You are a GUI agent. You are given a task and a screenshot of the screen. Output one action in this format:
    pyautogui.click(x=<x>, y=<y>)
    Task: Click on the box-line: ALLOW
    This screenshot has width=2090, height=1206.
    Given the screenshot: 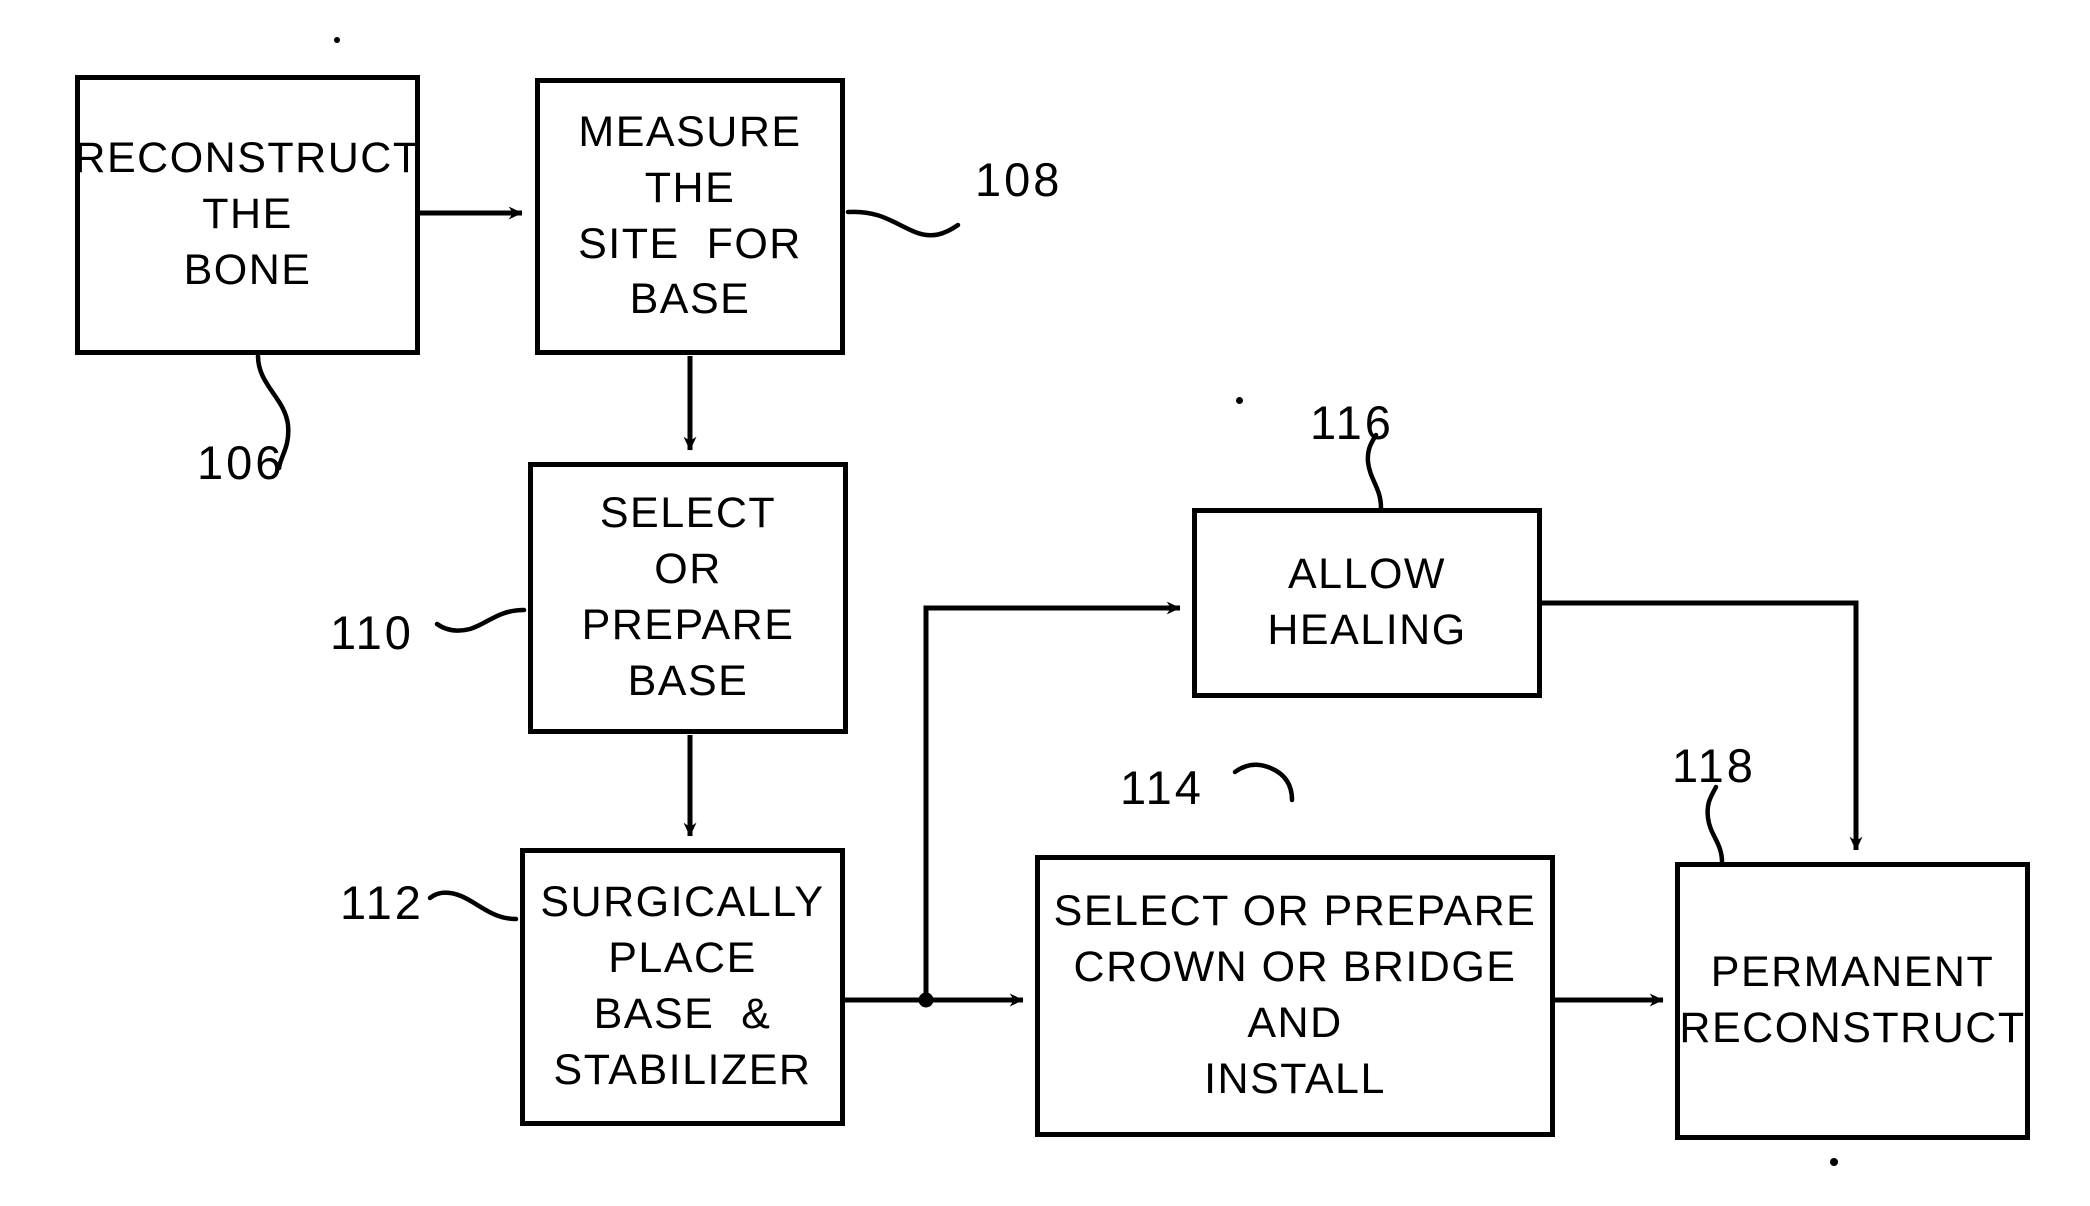 What is the action you would take?
    pyautogui.click(x=1367, y=574)
    